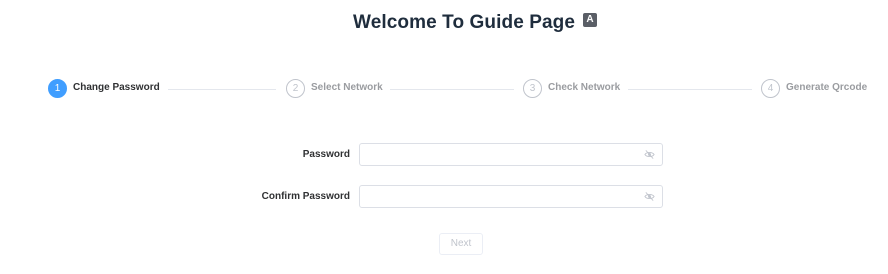 The width and height of the screenshot is (888, 274). I want to click on translate-icon: A, so click(590, 19).